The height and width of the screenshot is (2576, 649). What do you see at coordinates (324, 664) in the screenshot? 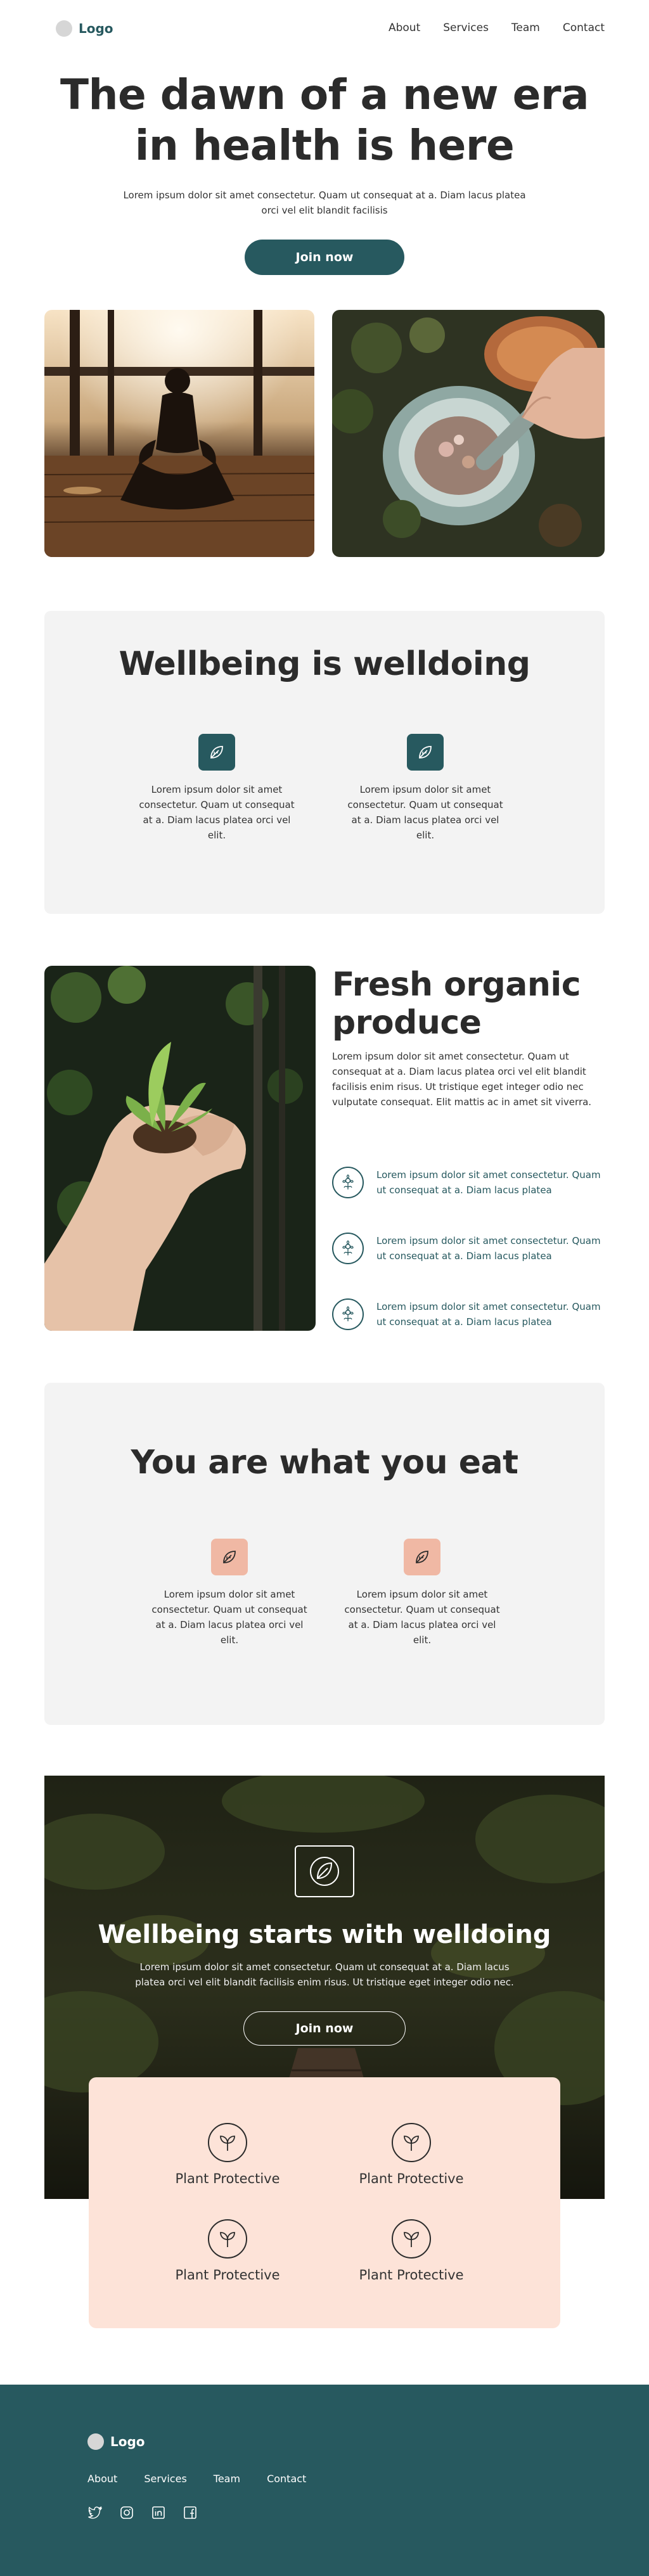
I see `wellbeing-title: Wellbeing is welldoing` at bounding box center [324, 664].